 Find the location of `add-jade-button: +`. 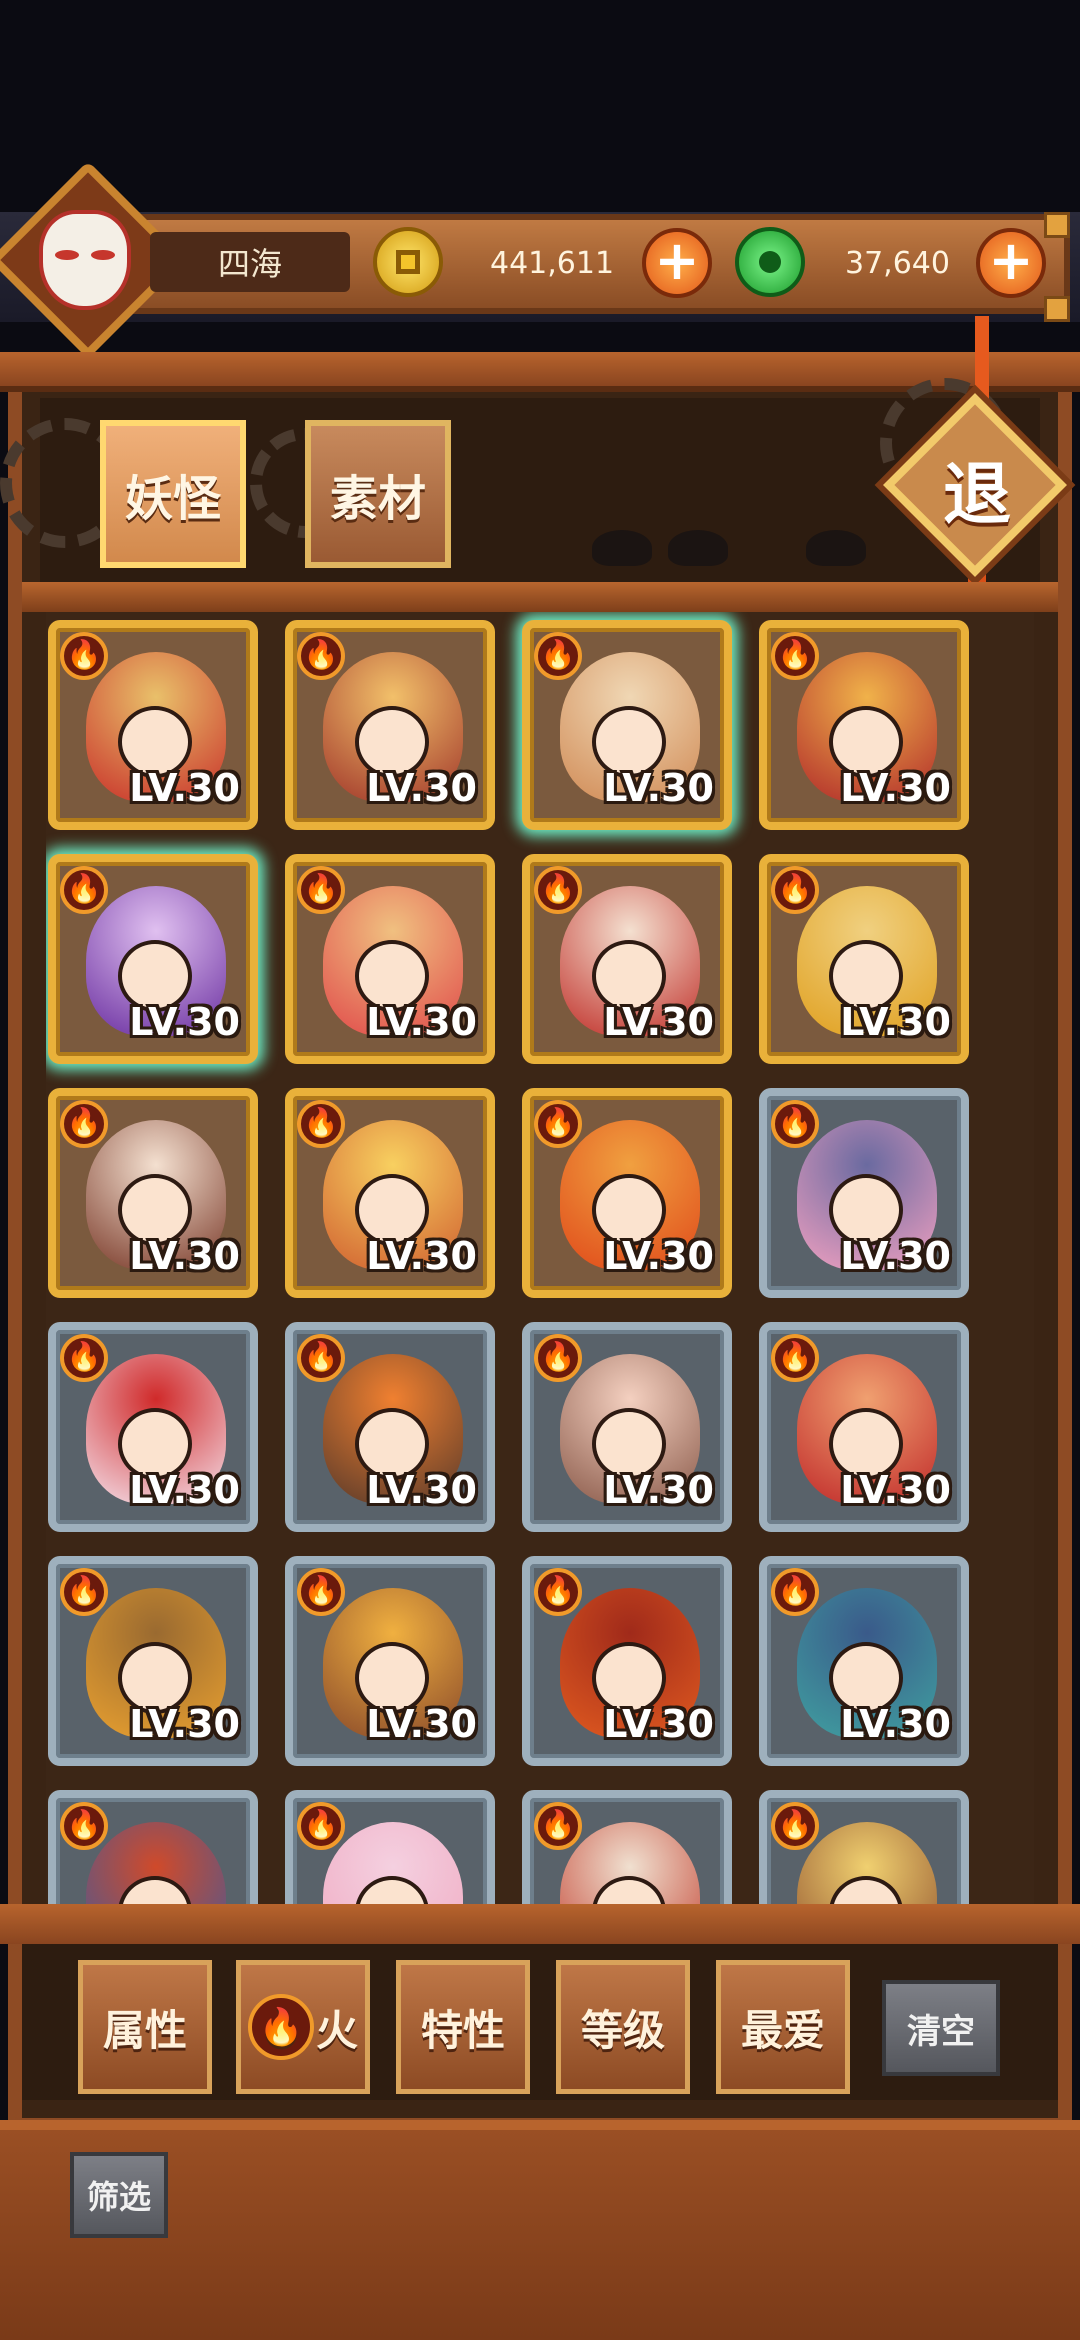

add-jade-button: + is located at coordinates (1011, 263).